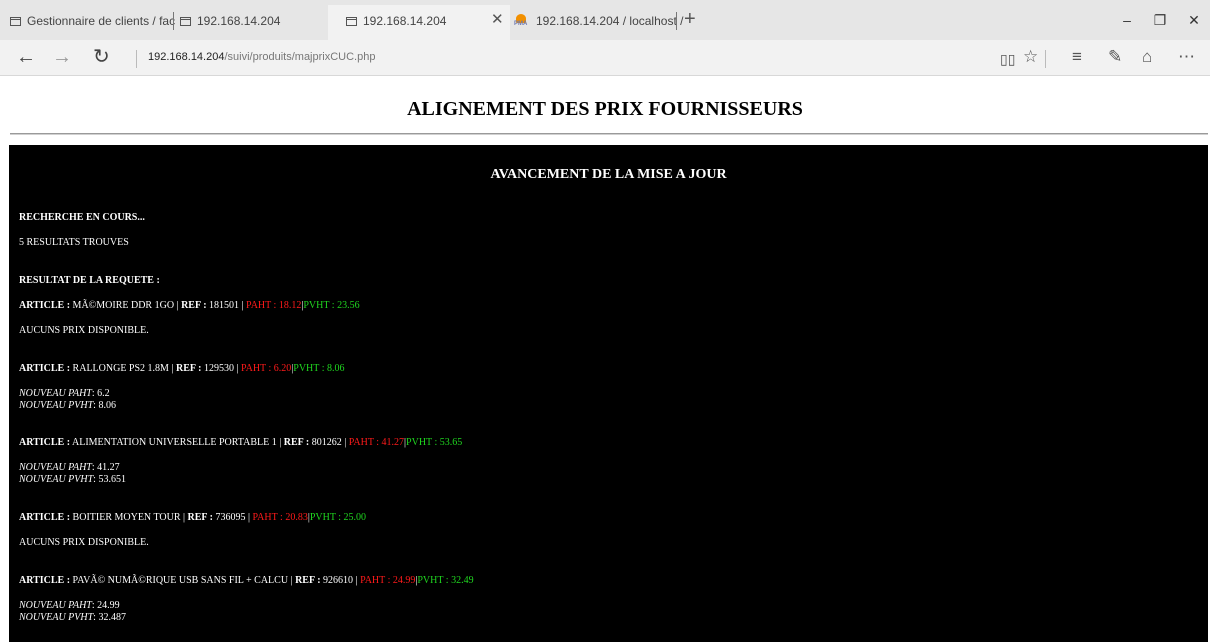 This screenshot has height=642, width=1210. I want to click on tab-ip-1: 192.168.14.204, so click(230, 21).